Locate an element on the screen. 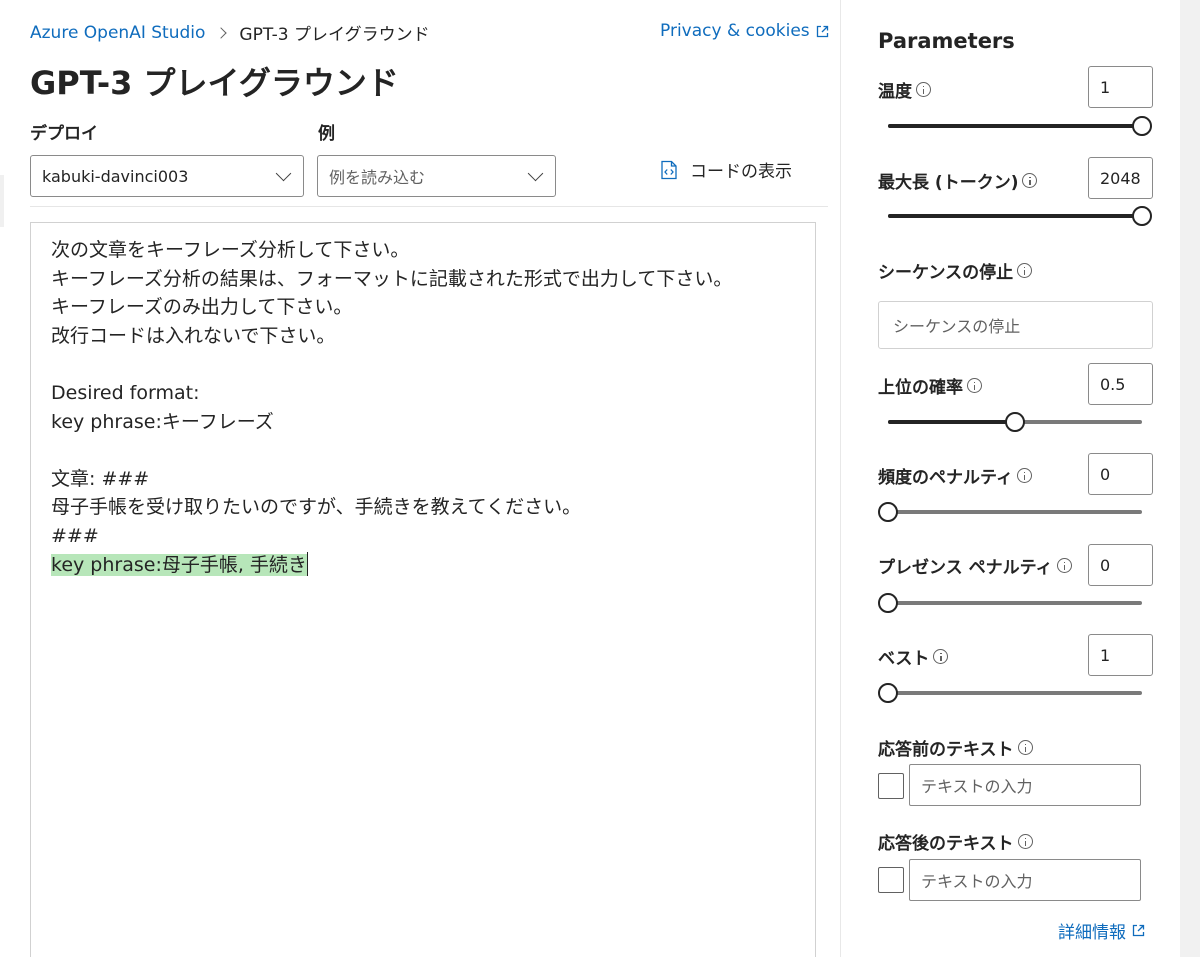 This screenshot has height=957, width=1200. presence-penalty-label-text: プレゼンス ペナルティ is located at coordinates (965, 568).